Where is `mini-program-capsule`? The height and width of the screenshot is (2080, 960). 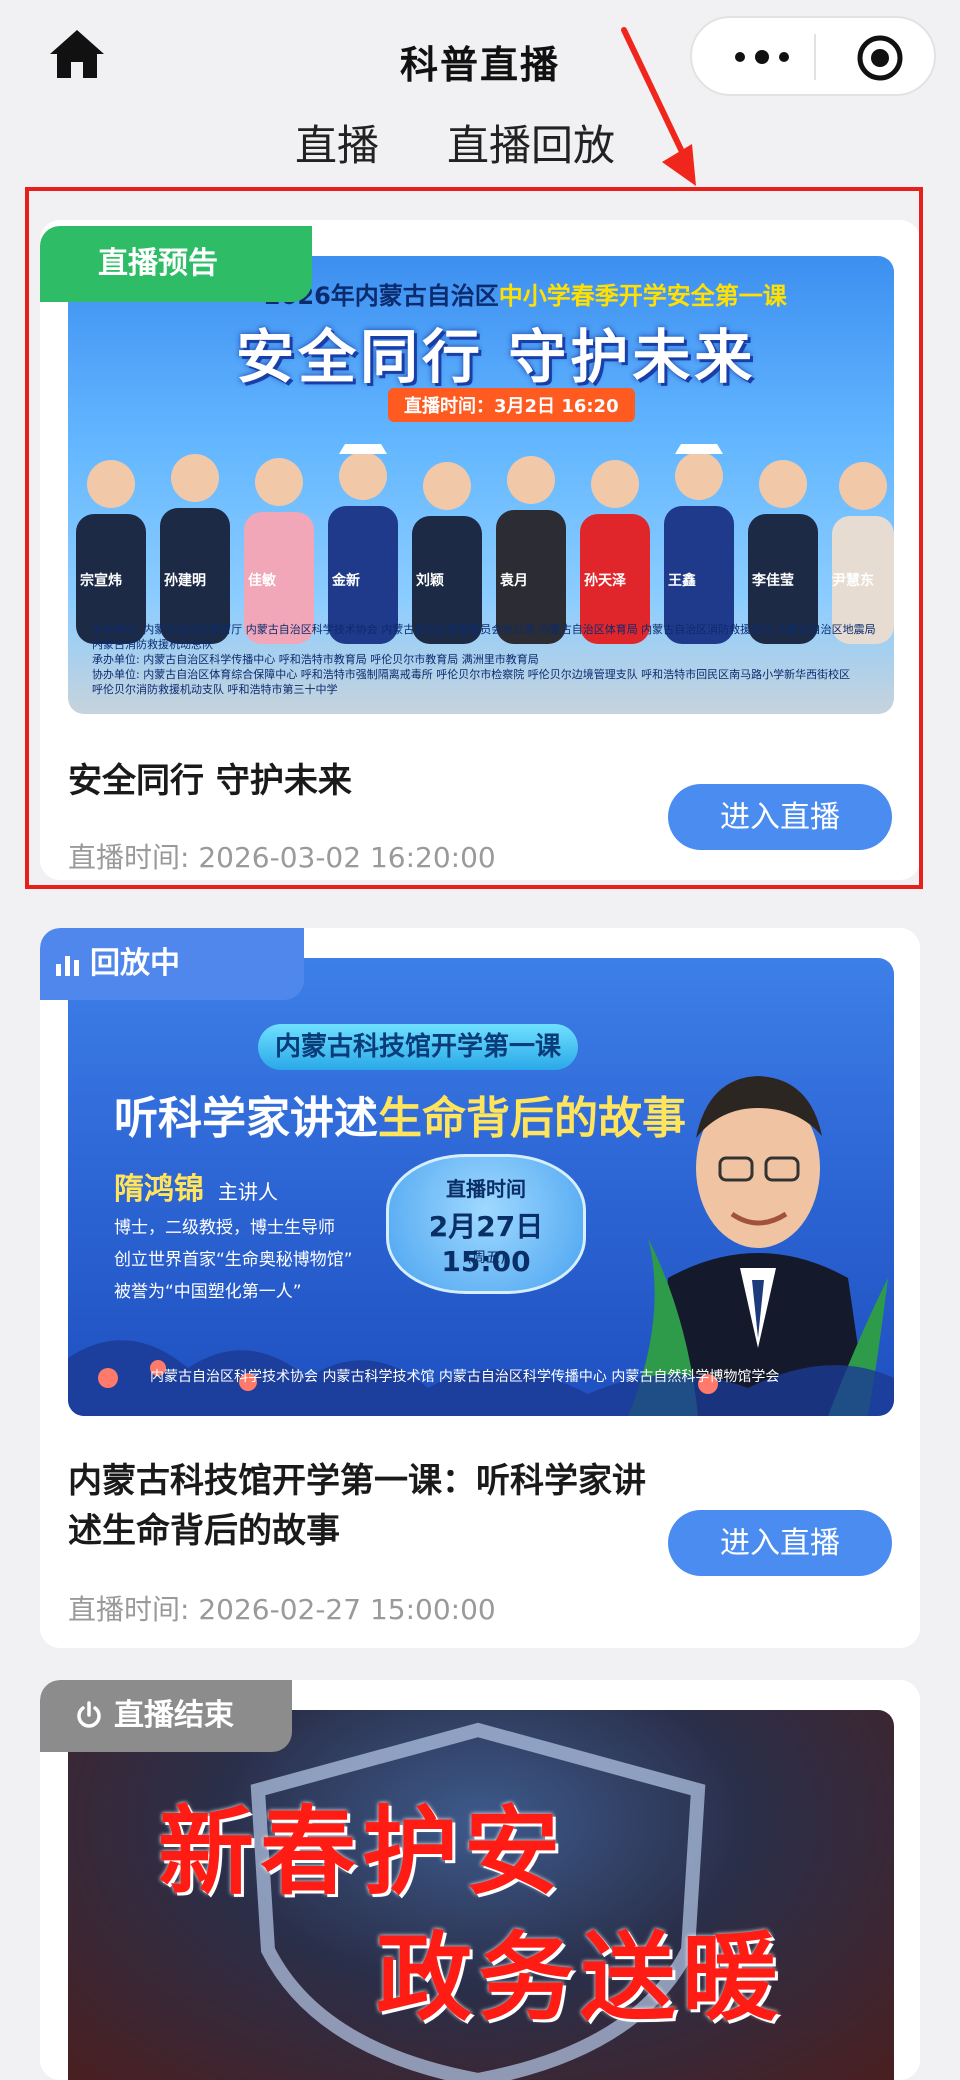 mini-program-capsule is located at coordinates (813, 56).